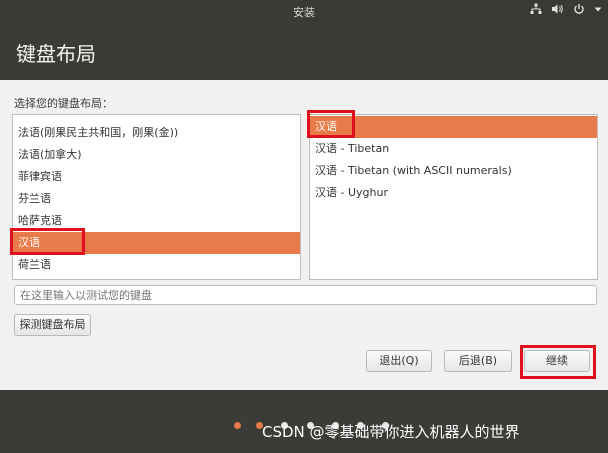  What do you see at coordinates (156, 221) in the screenshot?
I see `layout-list-item: 哈萨克语` at bounding box center [156, 221].